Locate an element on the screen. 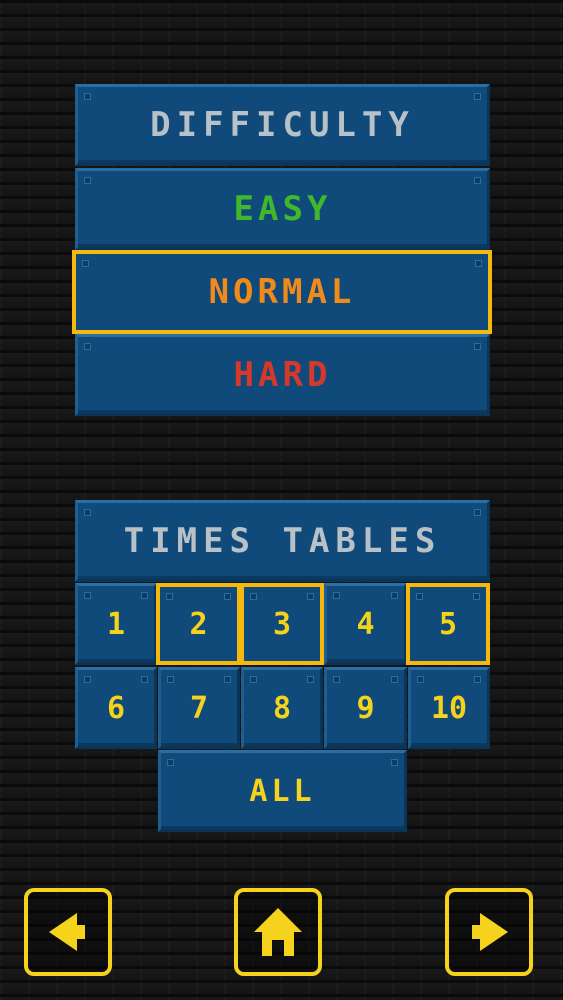 The image size is (563, 1000). times-tables-title: TIMES TABLES is located at coordinates (282, 541).